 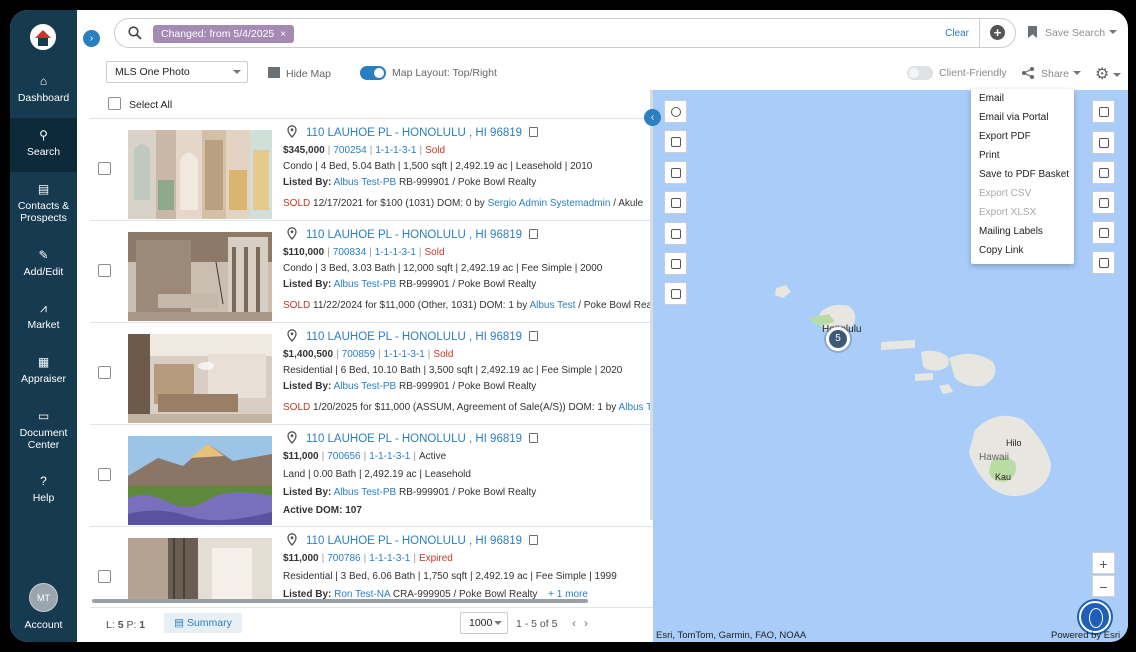 What do you see at coordinates (1001, 250) in the screenshot?
I see `menu-item-copy-link: Copy Link` at bounding box center [1001, 250].